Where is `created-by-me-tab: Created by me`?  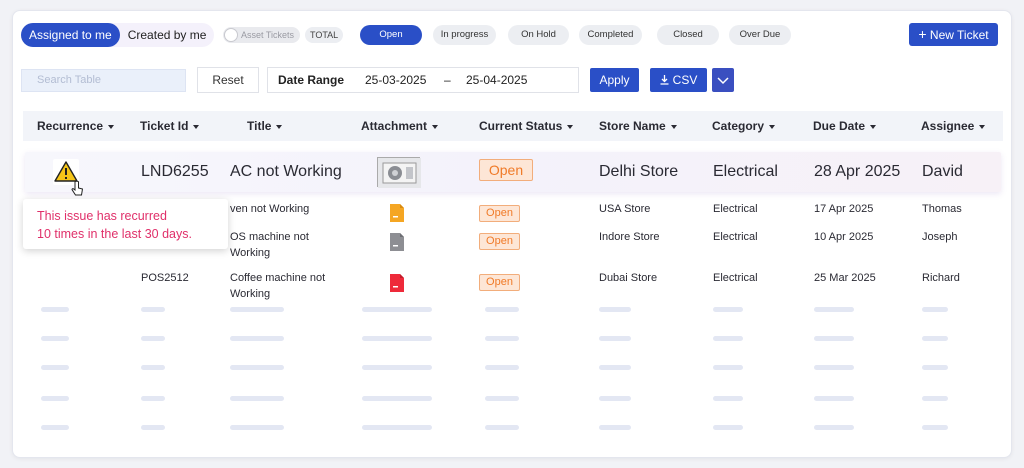 created-by-me-tab: Created by me is located at coordinates (167, 35).